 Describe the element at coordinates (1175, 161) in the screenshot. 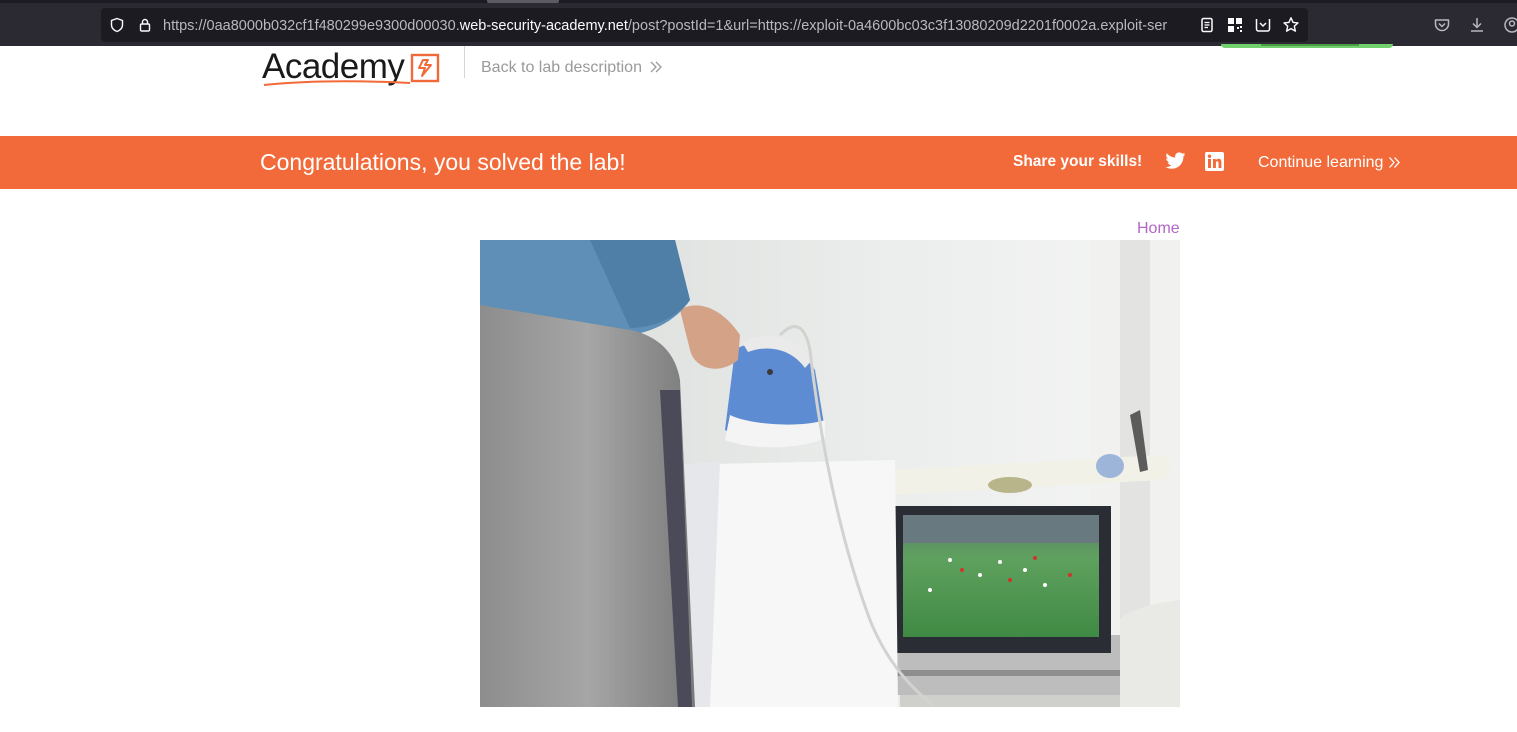

I see `twitter-icon` at that location.